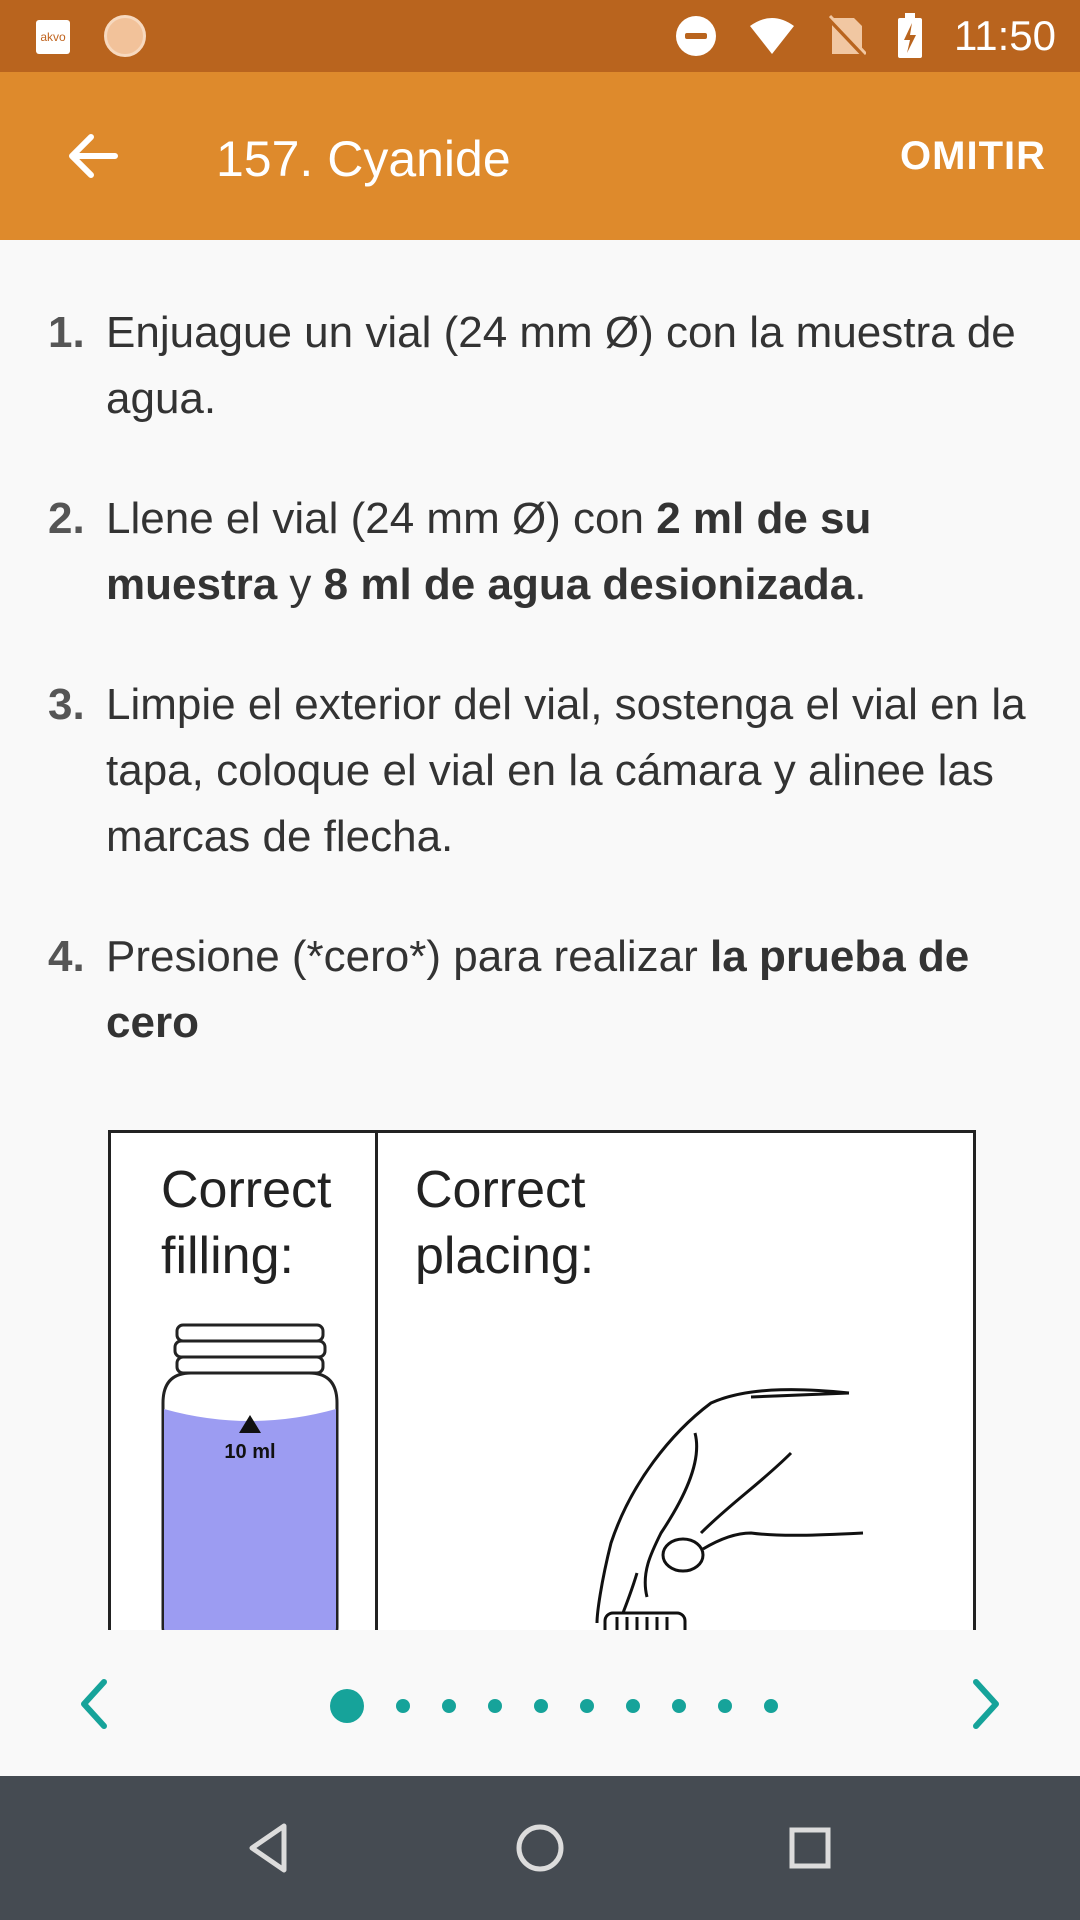 This screenshot has height=1920, width=1080. Describe the element at coordinates (408, 956) in the screenshot. I see `step-text: Presione (*cero*) para realizar` at that location.